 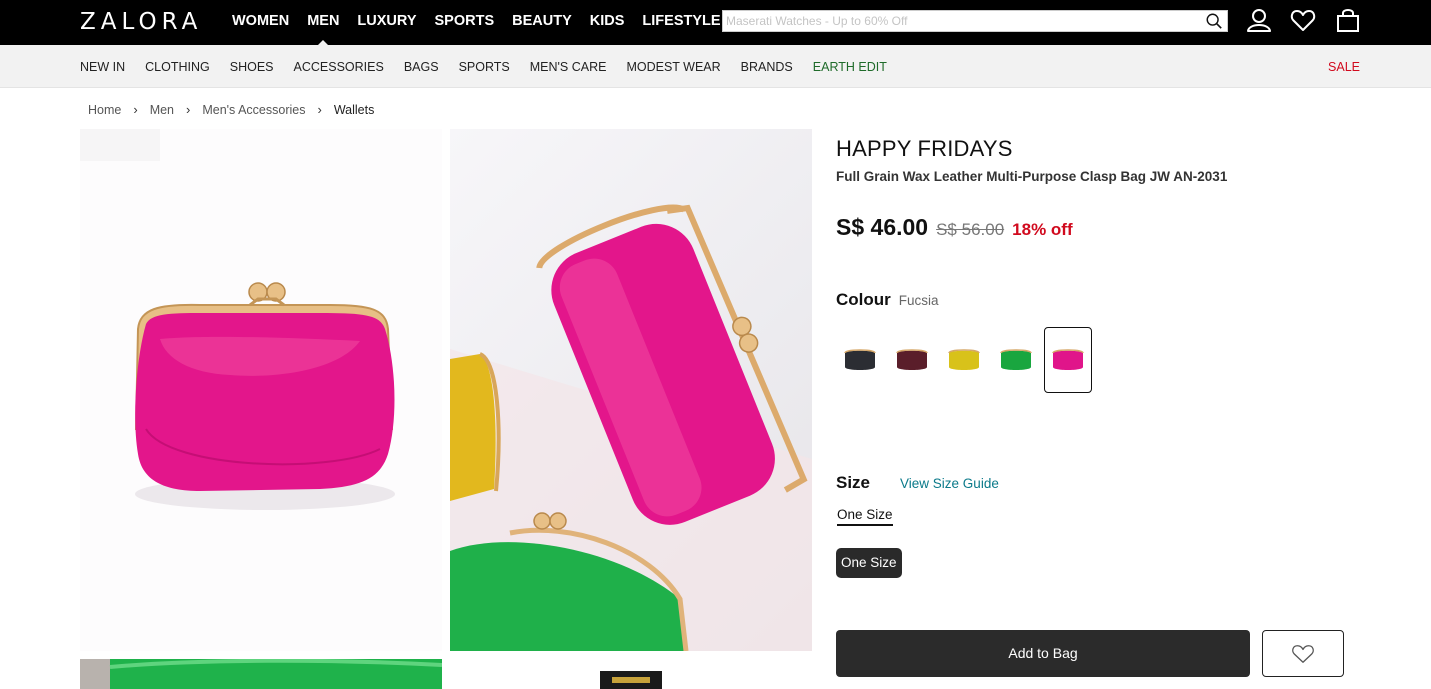 I want to click on subnav-bags: BAGS, so click(x=421, y=67).